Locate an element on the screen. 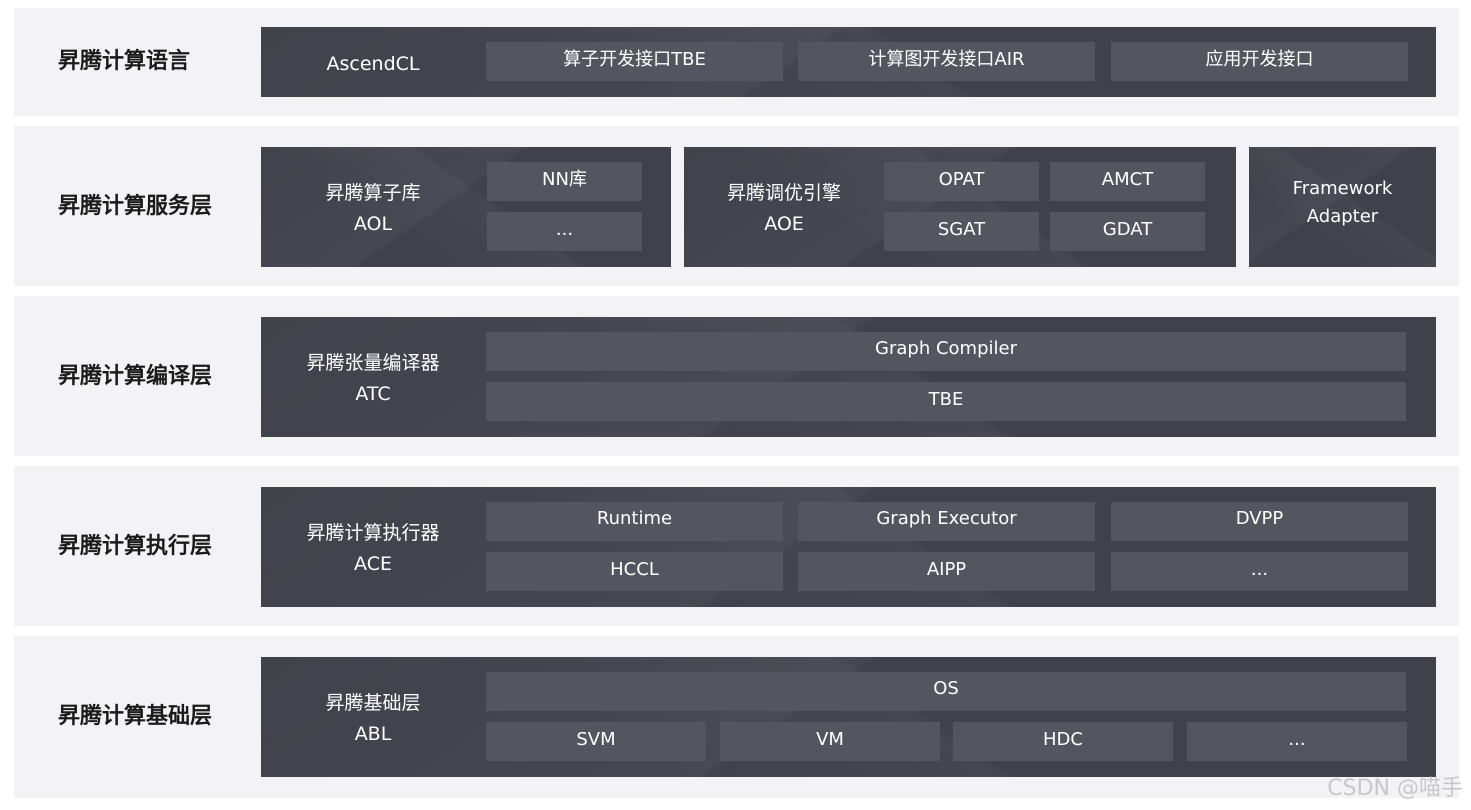 The image size is (1471, 810). layer-title-base: 昇腾计算基础层 is located at coordinates (135, 716).